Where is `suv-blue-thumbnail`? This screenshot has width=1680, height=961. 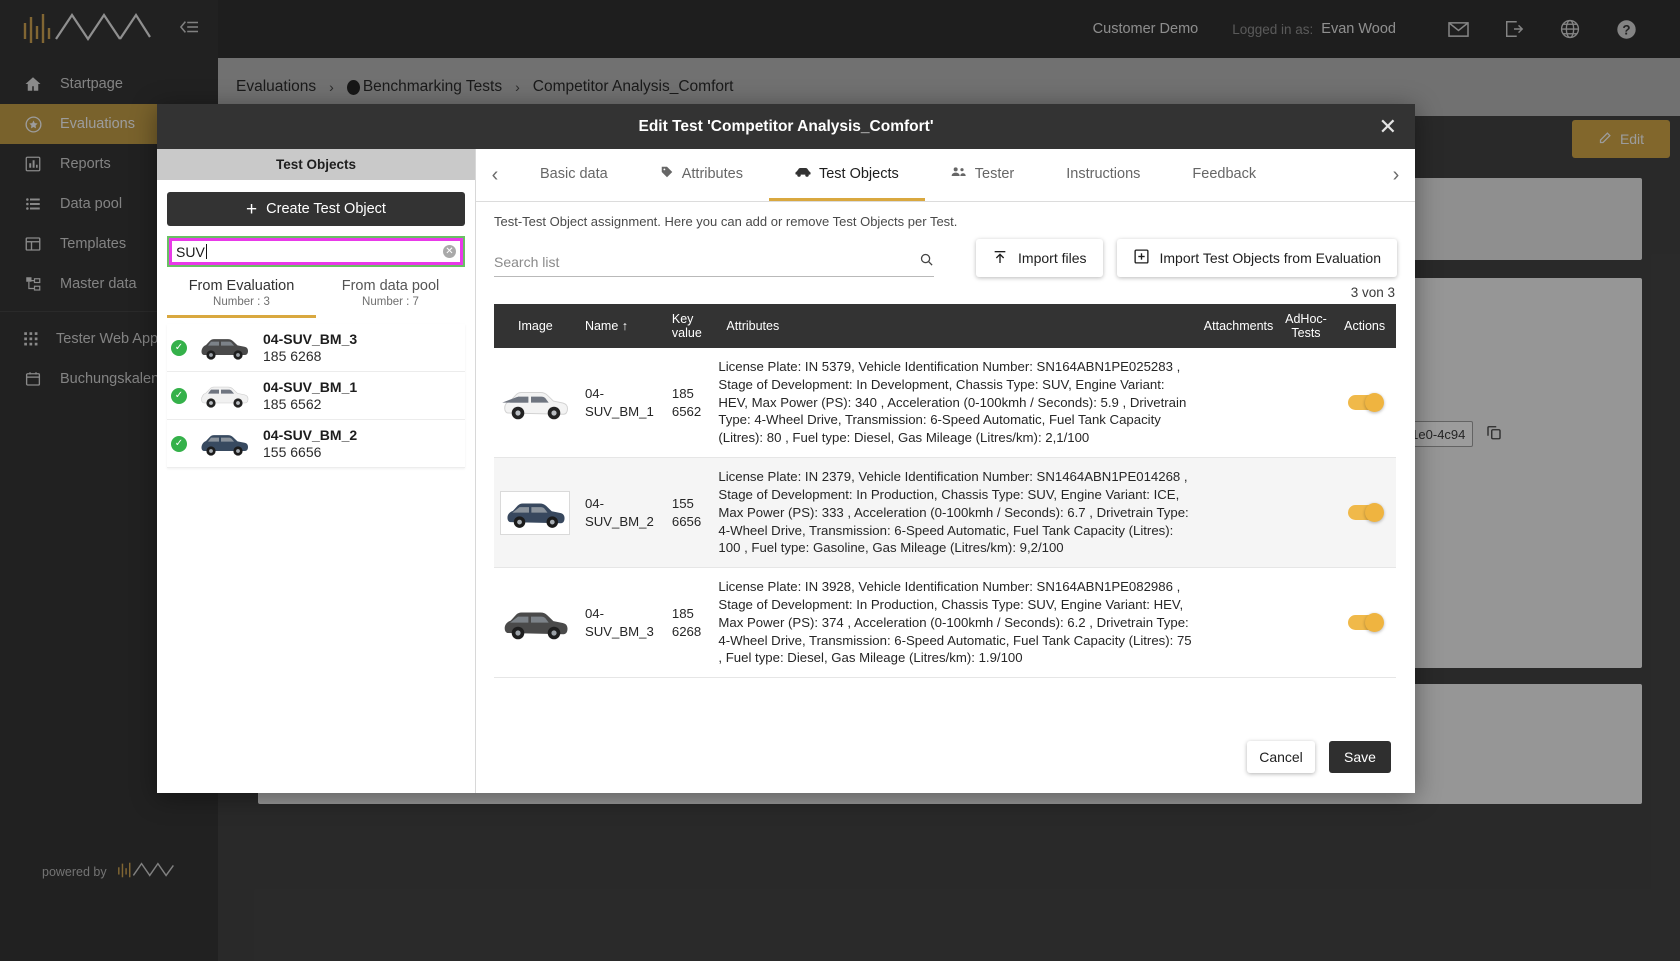
suv-blue-thumbnail is located at coordinates (225, 444).